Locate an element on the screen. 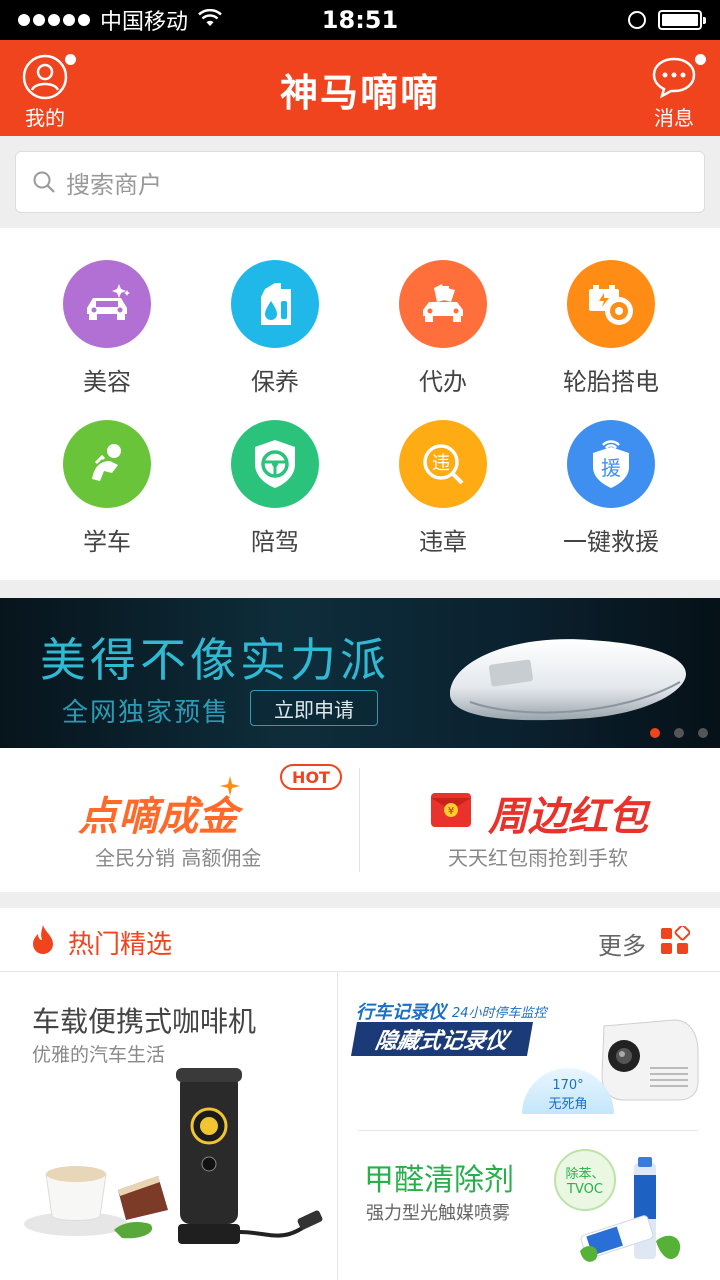 The height and width of the screenshot is (1280, 720). hot-section-header: 热门精选 更多 is located at coordinates (360, 940).